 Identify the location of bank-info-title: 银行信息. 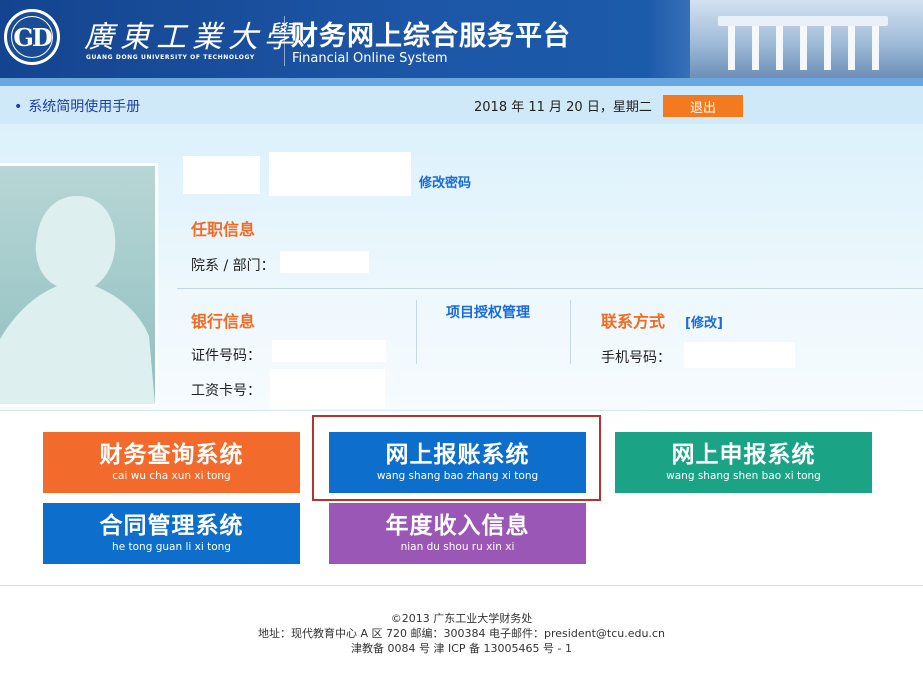
(223, 321).